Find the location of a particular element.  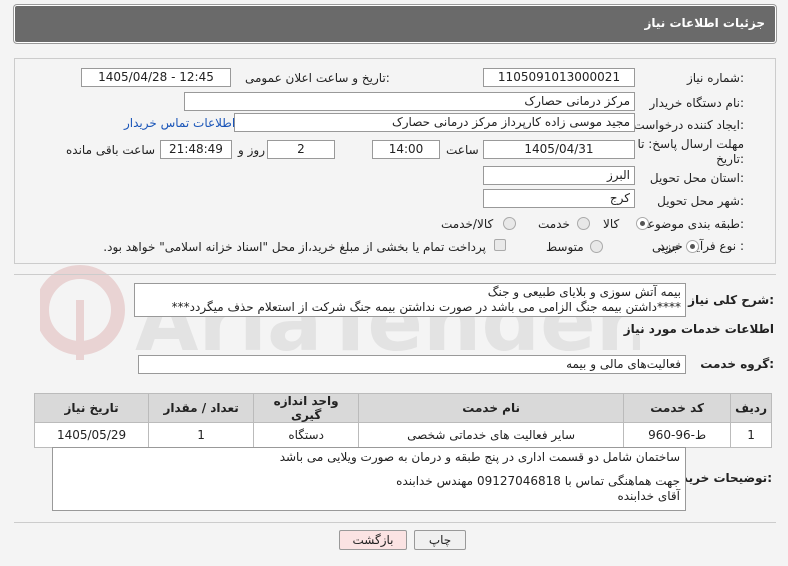

cell-need-date: 1405/05/29 is located at coordinates (91, 435).